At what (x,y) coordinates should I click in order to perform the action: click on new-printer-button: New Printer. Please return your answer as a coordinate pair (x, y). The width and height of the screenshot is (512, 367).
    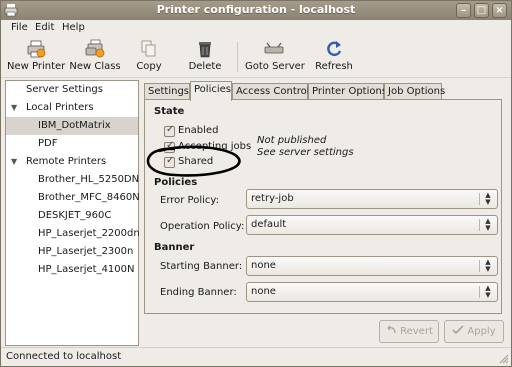
    Looking at the image, I should click on (36, 56).